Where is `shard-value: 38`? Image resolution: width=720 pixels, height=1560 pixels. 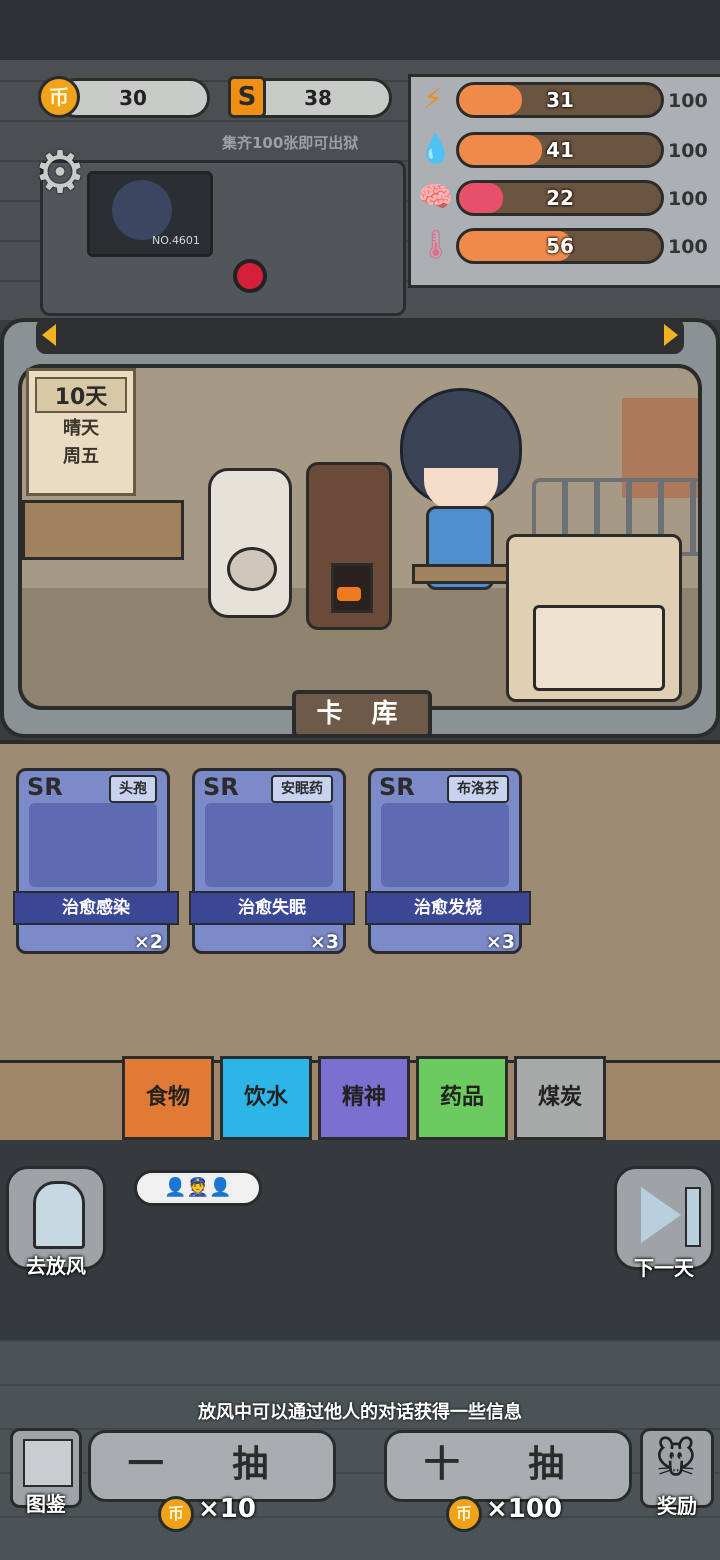 shard-value: 38 is located at coordinates (318, 98).